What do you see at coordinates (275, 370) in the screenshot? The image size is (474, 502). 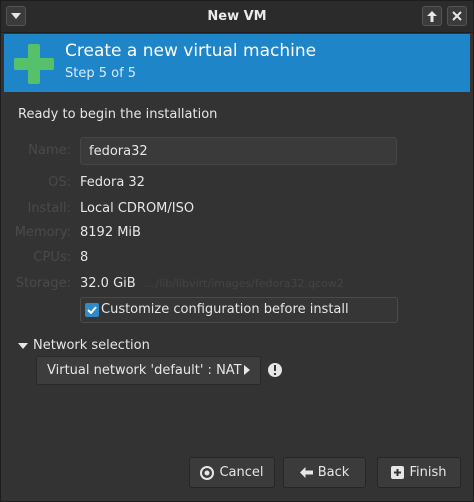 I see `warning-icon` at bounding box center [275, 370].